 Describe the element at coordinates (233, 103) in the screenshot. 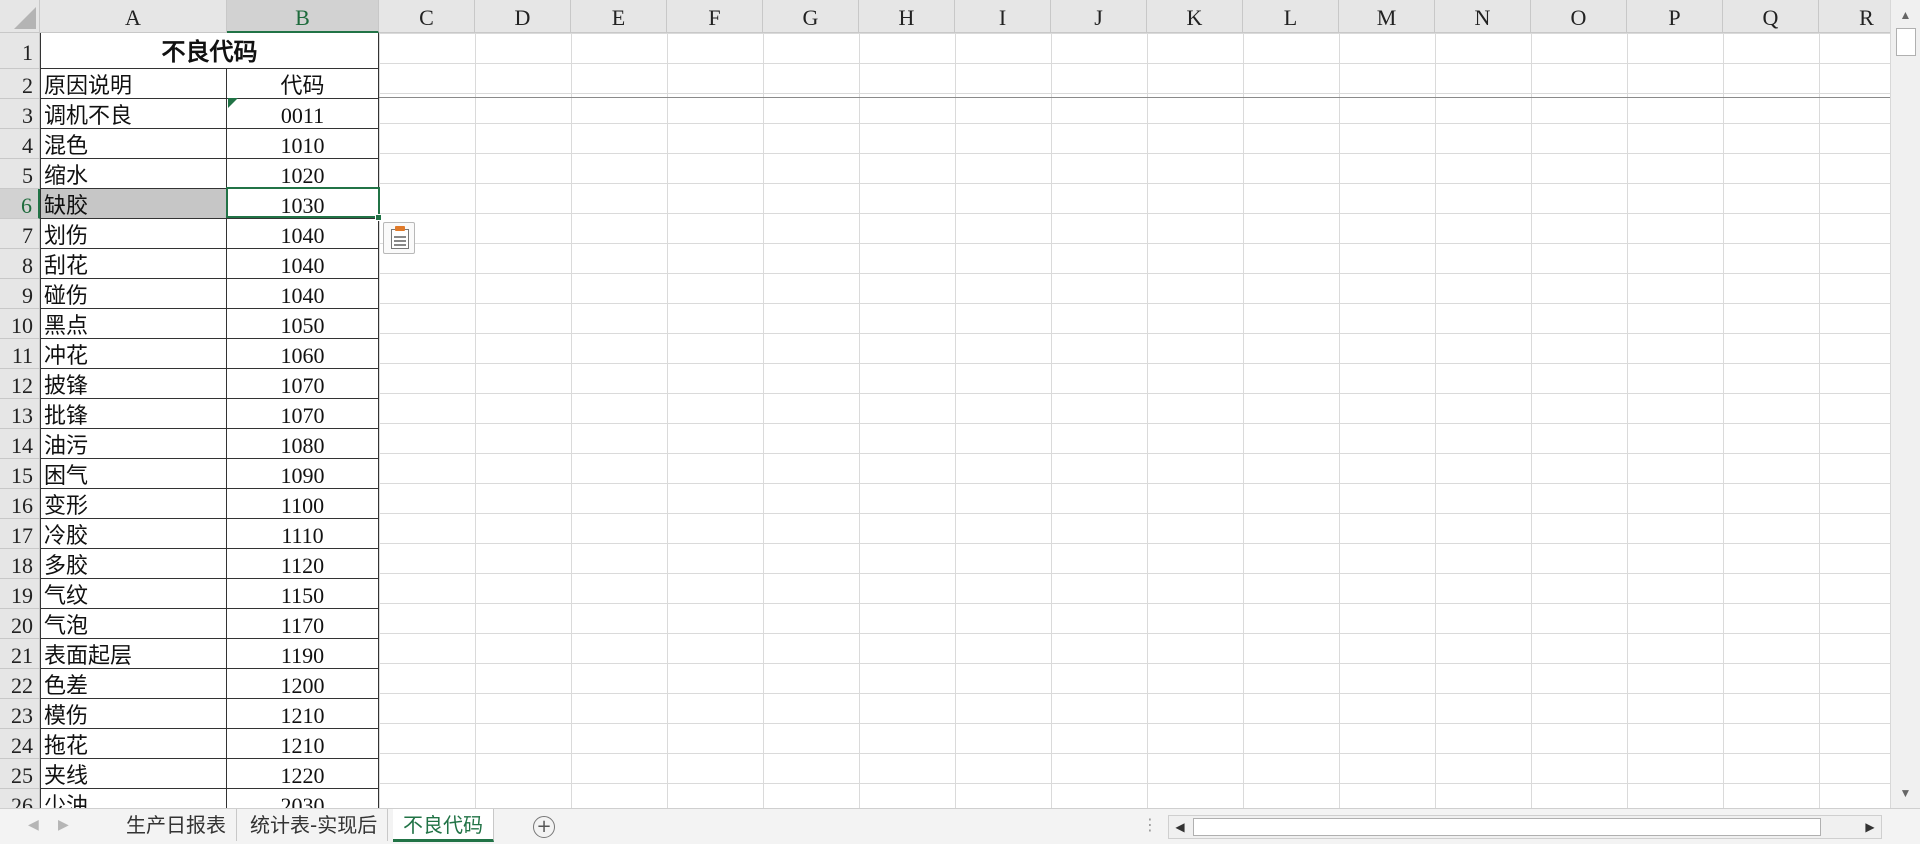

I see `error-indicator-icon` at that location.